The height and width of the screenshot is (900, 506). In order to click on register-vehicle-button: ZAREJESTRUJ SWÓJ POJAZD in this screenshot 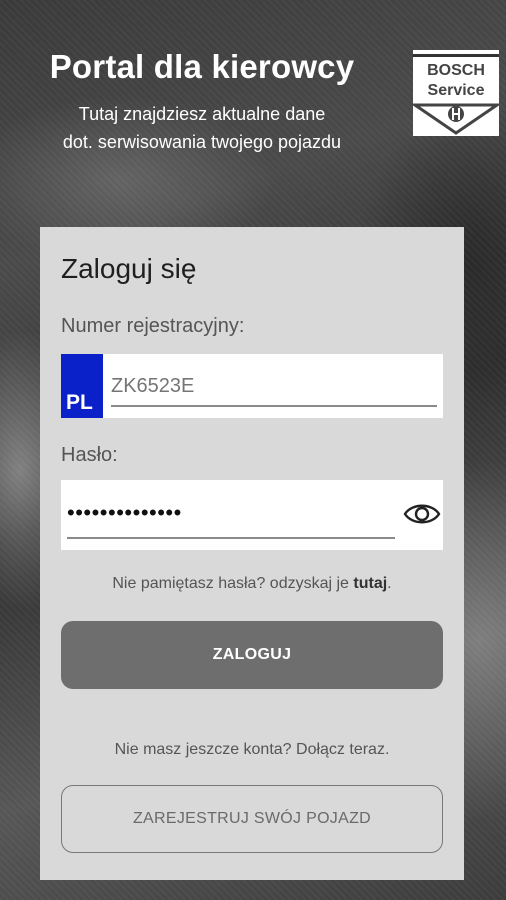, I will do `click(252, 819)`.